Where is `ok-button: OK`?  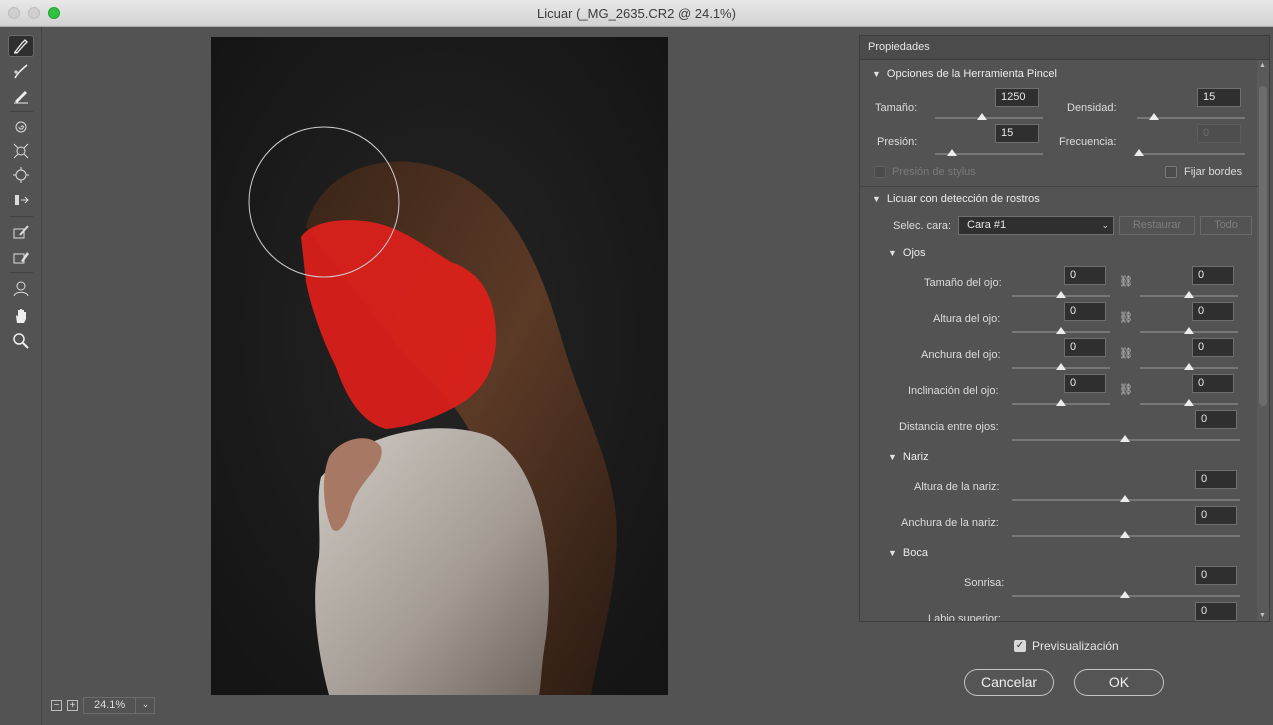
ok-button: OK is located at coordinates (1119, 682).